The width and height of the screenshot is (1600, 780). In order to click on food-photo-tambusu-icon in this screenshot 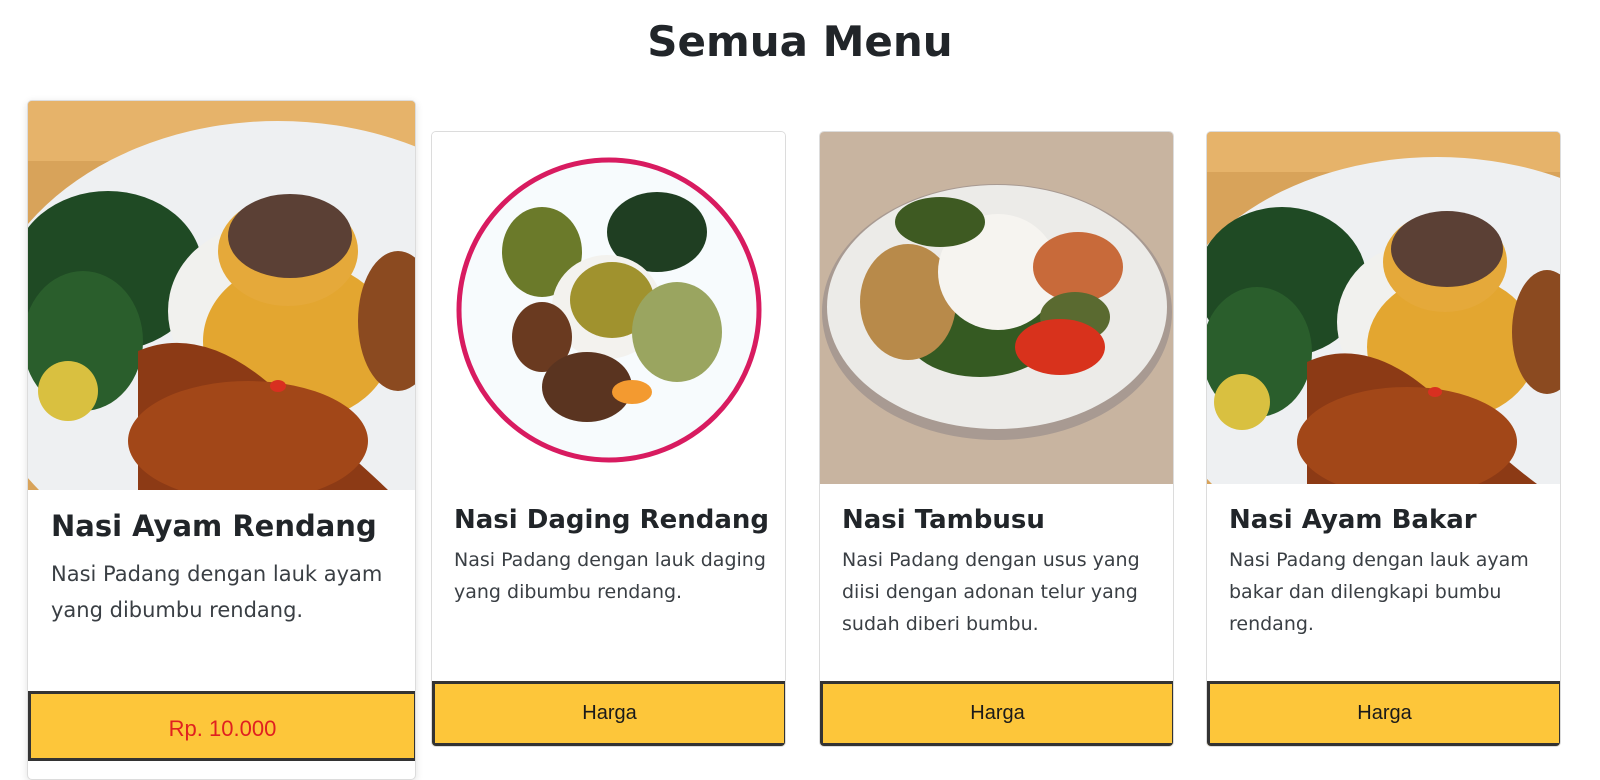, I will do `click(996, 308)`.